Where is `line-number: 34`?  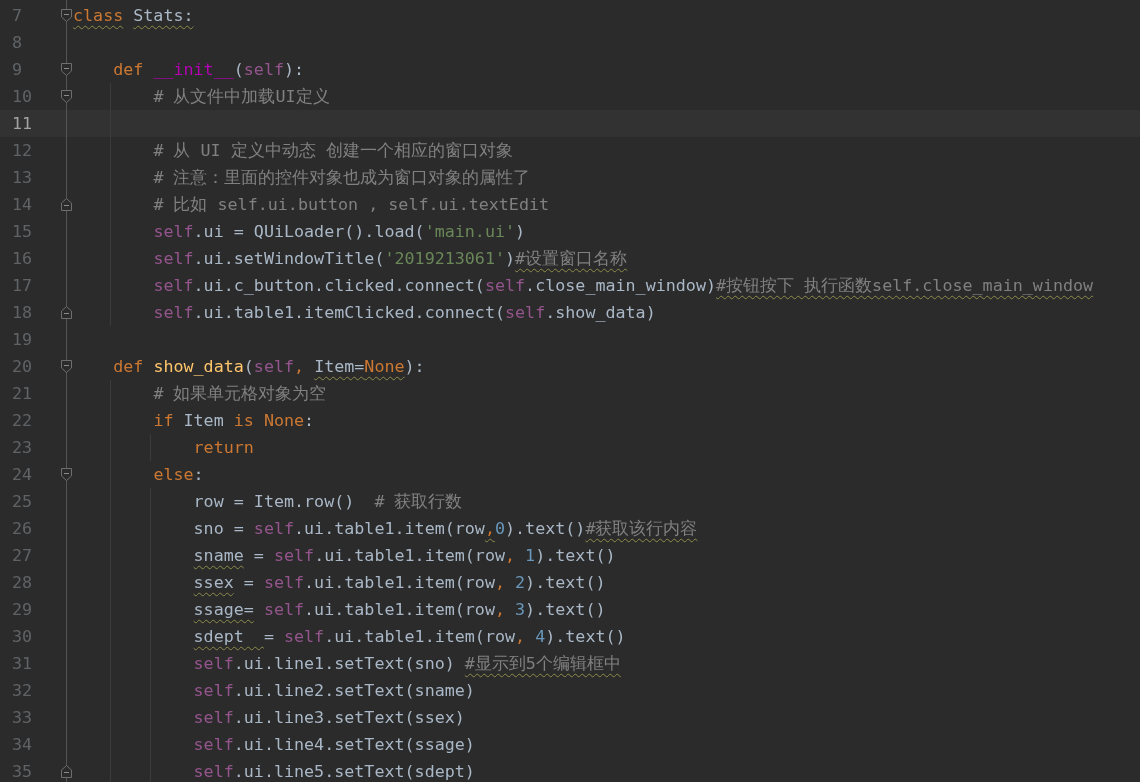
line-number: 34 is located at coordinates (22, 744).